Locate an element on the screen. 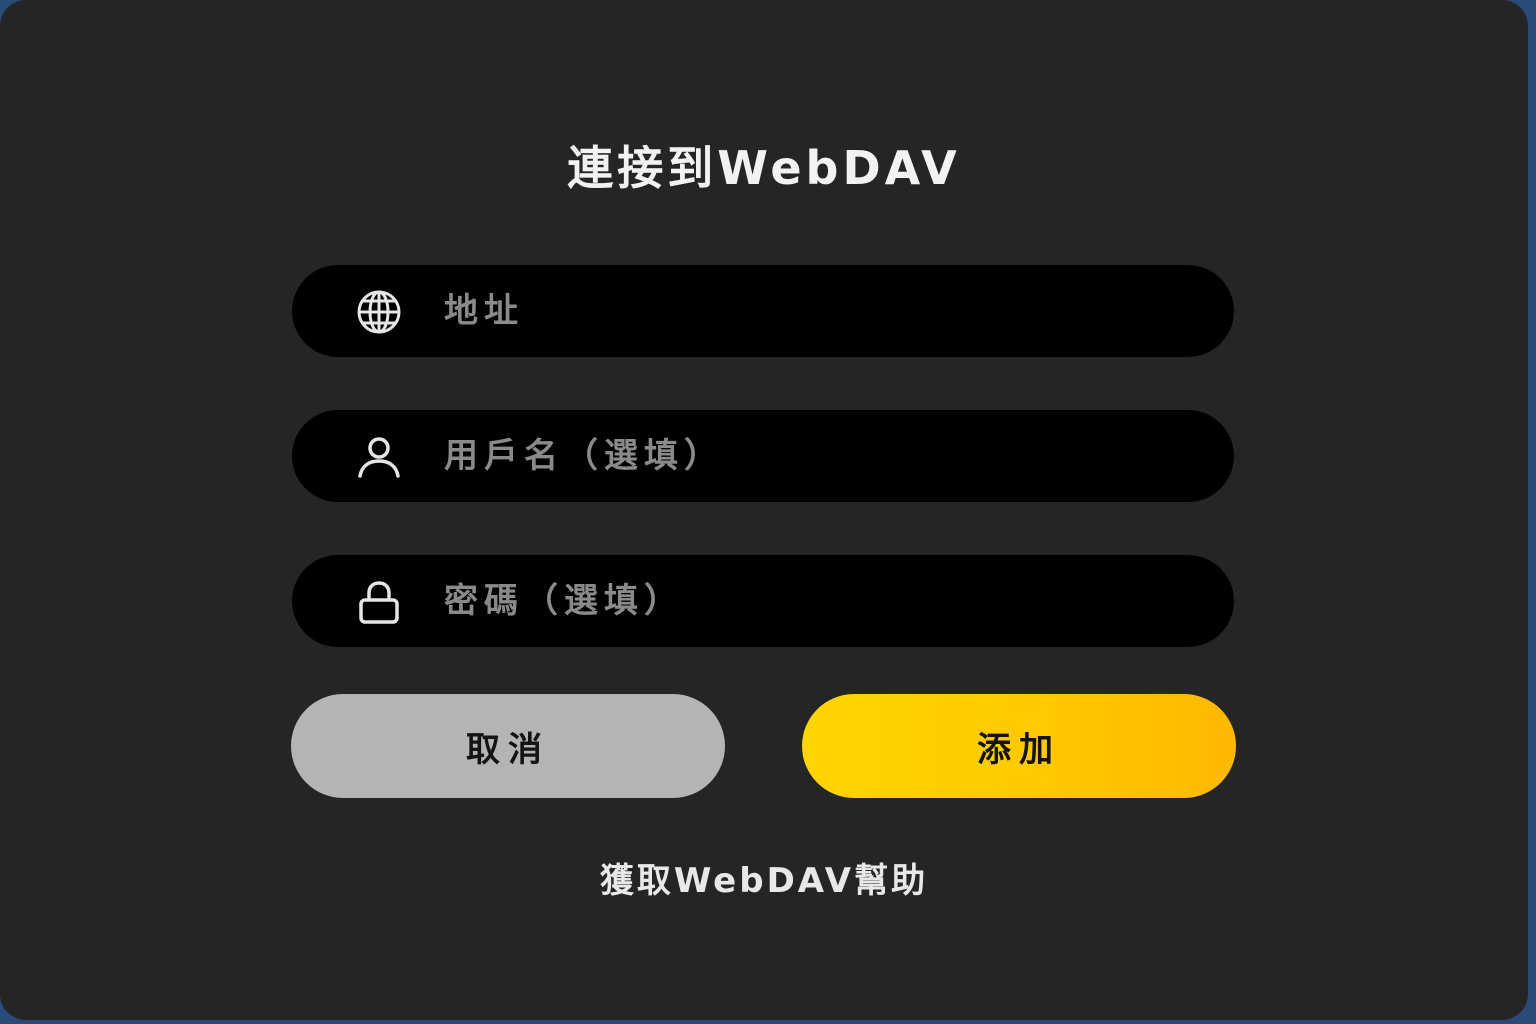 The height and width of the screenshot is (1024, 1536). username-input: 用戶名（選填） is located at coordinates (763, 456).